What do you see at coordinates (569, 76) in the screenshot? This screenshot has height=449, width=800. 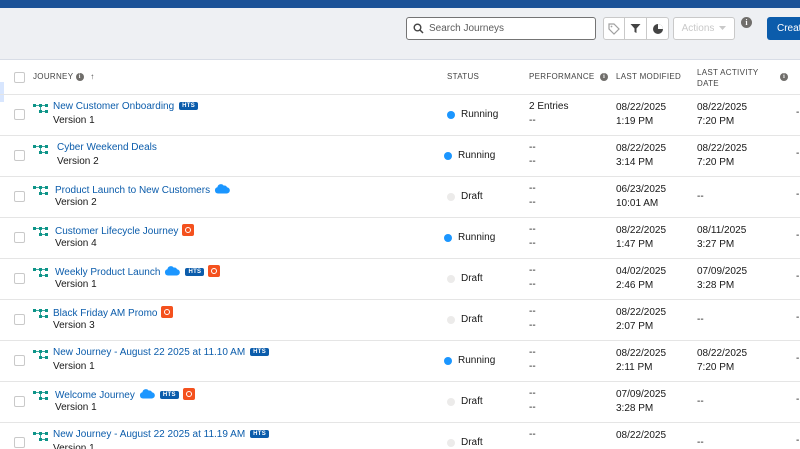 I see `column-header-performance: PERFORMANCE i` at bounding box center [569, 76].